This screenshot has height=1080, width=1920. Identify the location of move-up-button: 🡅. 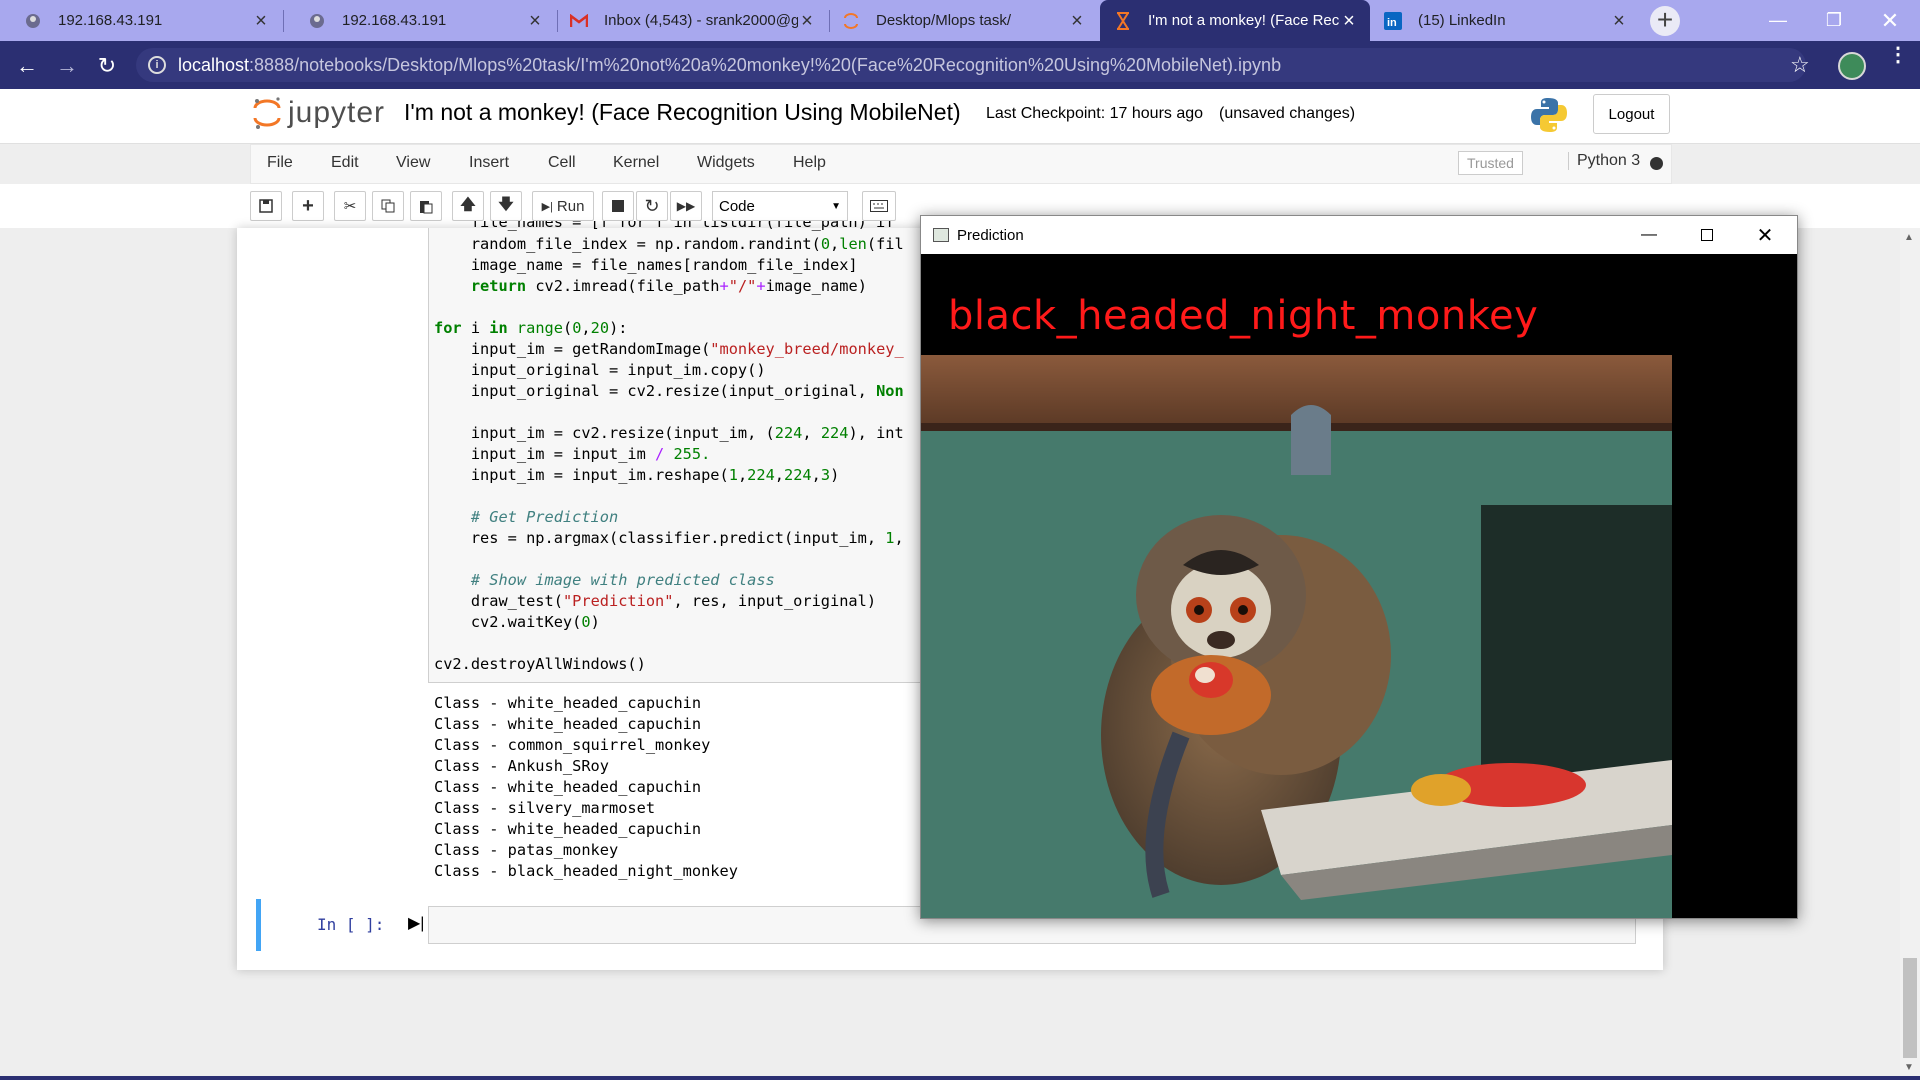
(468, 206).